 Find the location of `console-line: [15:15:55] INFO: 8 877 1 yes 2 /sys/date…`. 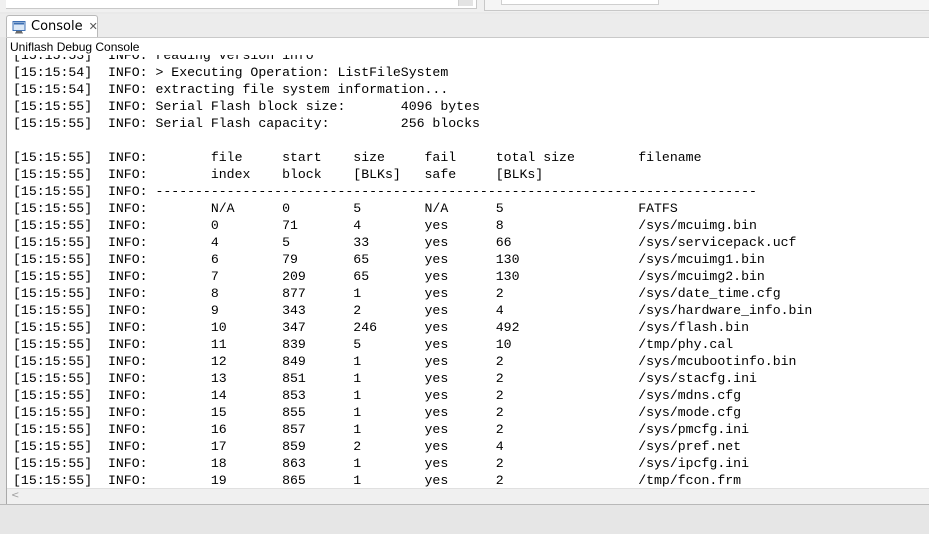

console-line: [15:15:55] INFO: 8 877 1 yes 2 /sys/date… is located at coordinates (397, 293).